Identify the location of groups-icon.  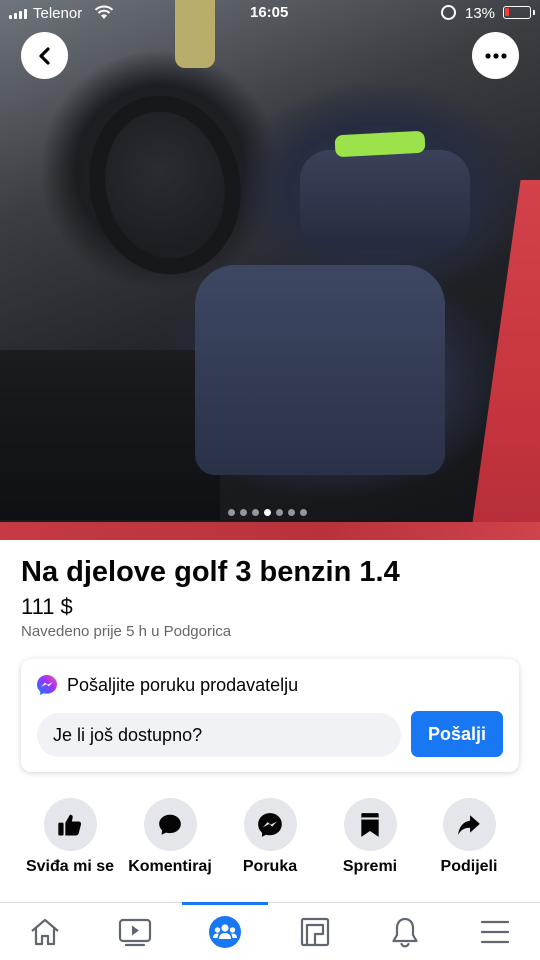
(225, 932).